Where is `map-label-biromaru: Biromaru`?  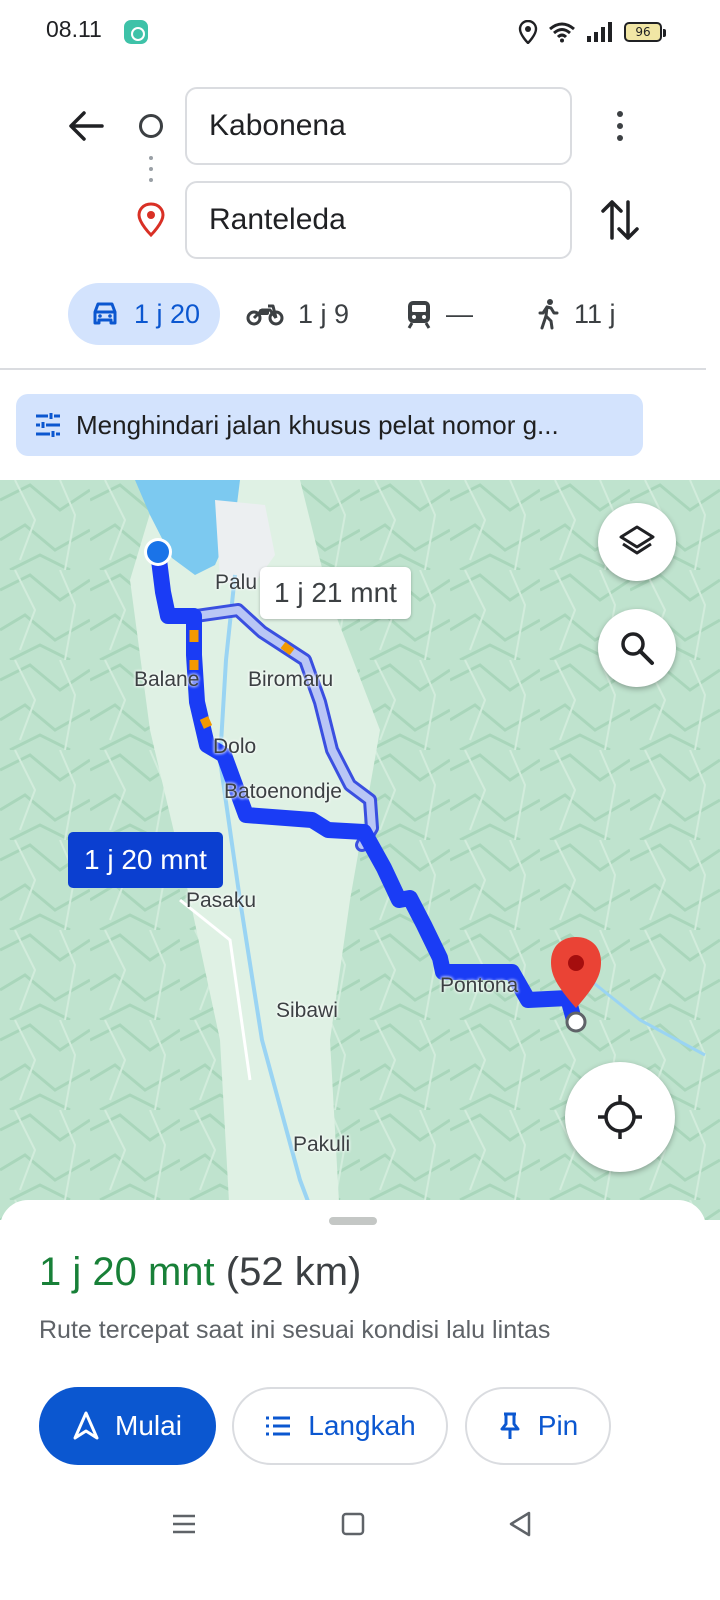 map-label-biromaru: Biromaru is located at coordinates (291, 679).